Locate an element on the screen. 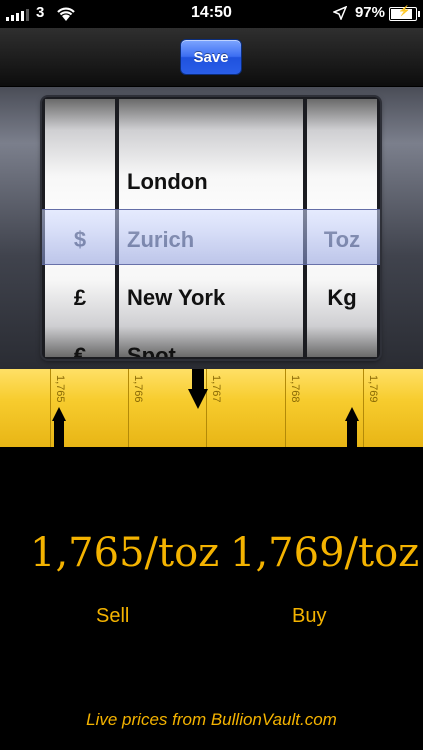  buy-price: 1,769/toz is located at coordinates (325, 553).